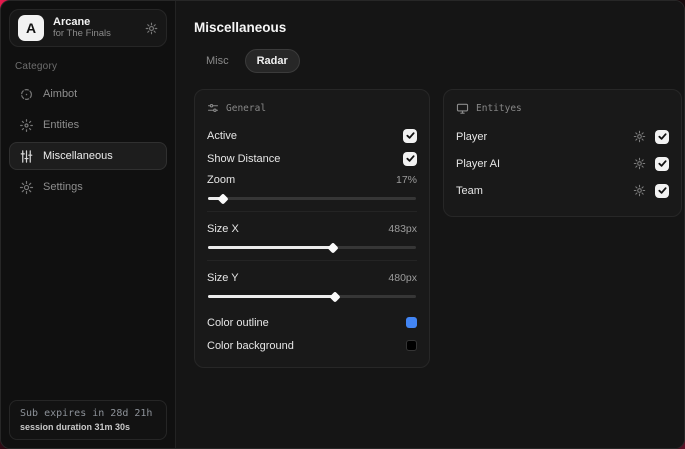  What do you see at coordinates (223, 229) in the screenshot?
I see `slider-label: Size X` at bounding box center [223, 229].